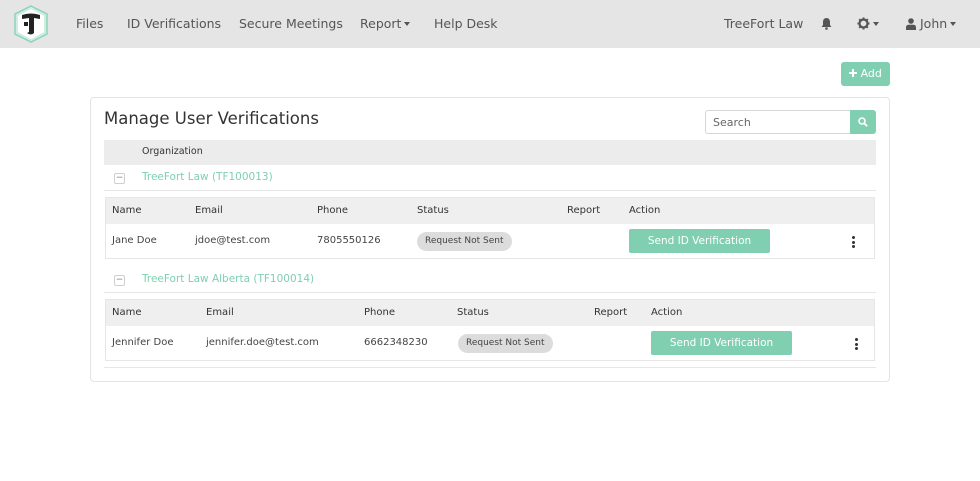  What do you see at coordinates (262, 342) in the screenshot?
I see `cell-email: jennifer.doe@test.com` at bounding box center [262, 342].